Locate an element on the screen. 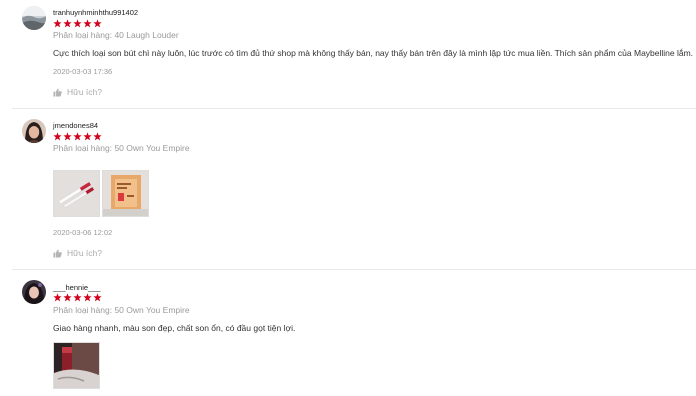 The width and height of the screenshot is (696, 396). product-variant: Phân loại hàng: 40 Laugh Louder is located at coordinates (116, 35).